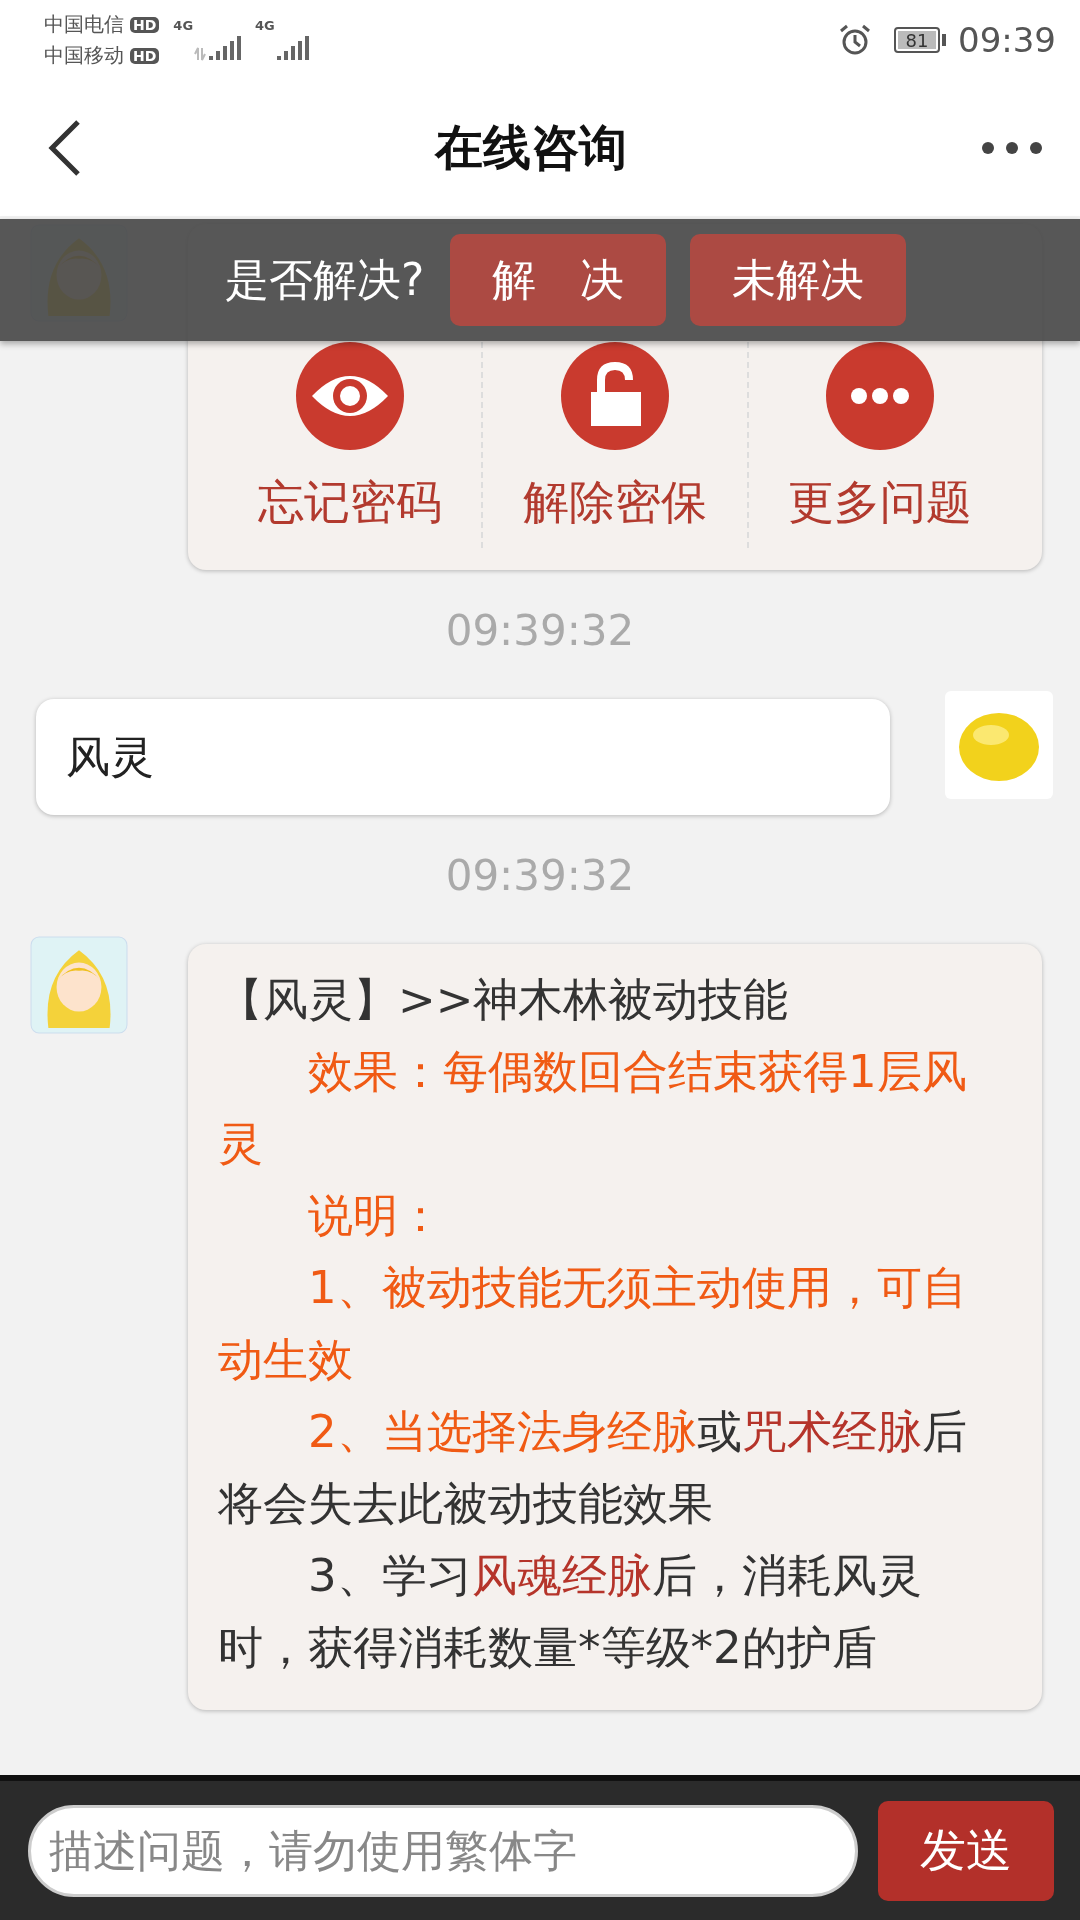 The height and width of the screenshot is (1920, 1080). I want to click on message-text: 效果：每偶数回合结束获得1层风灵, so click(593, 1108).